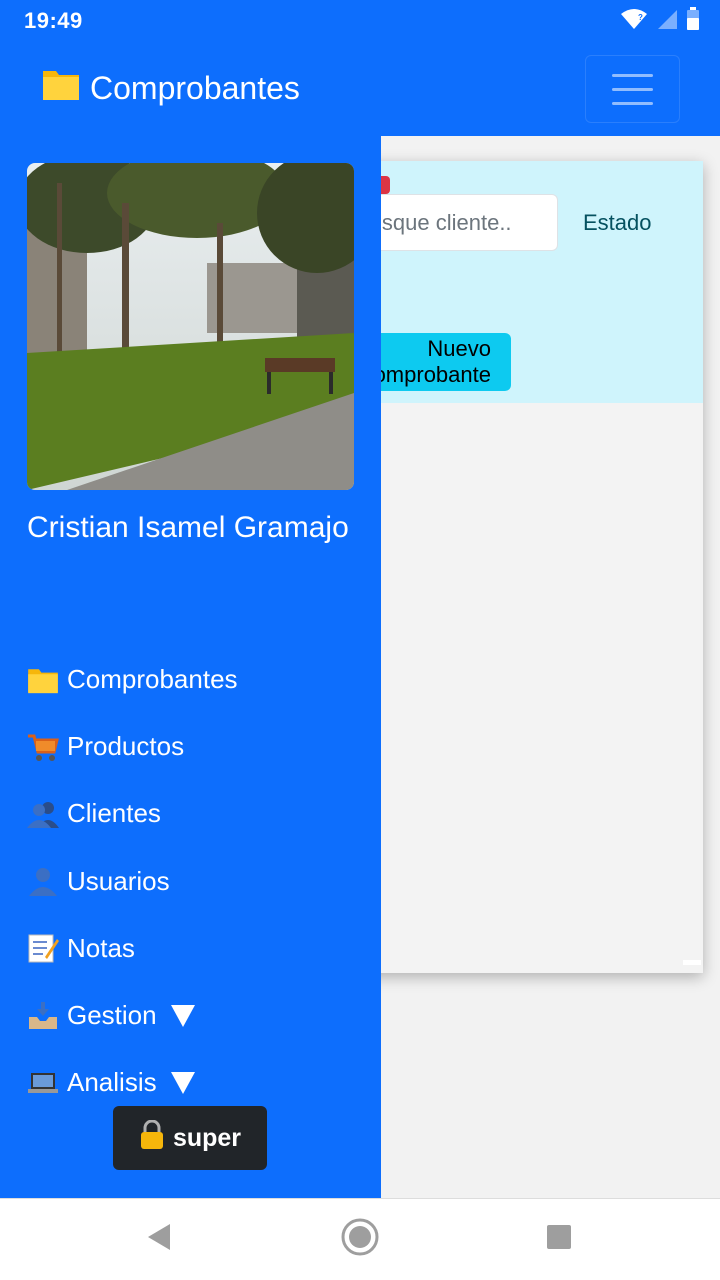  I want to click on status-time: 19:49, so click(53, 20).